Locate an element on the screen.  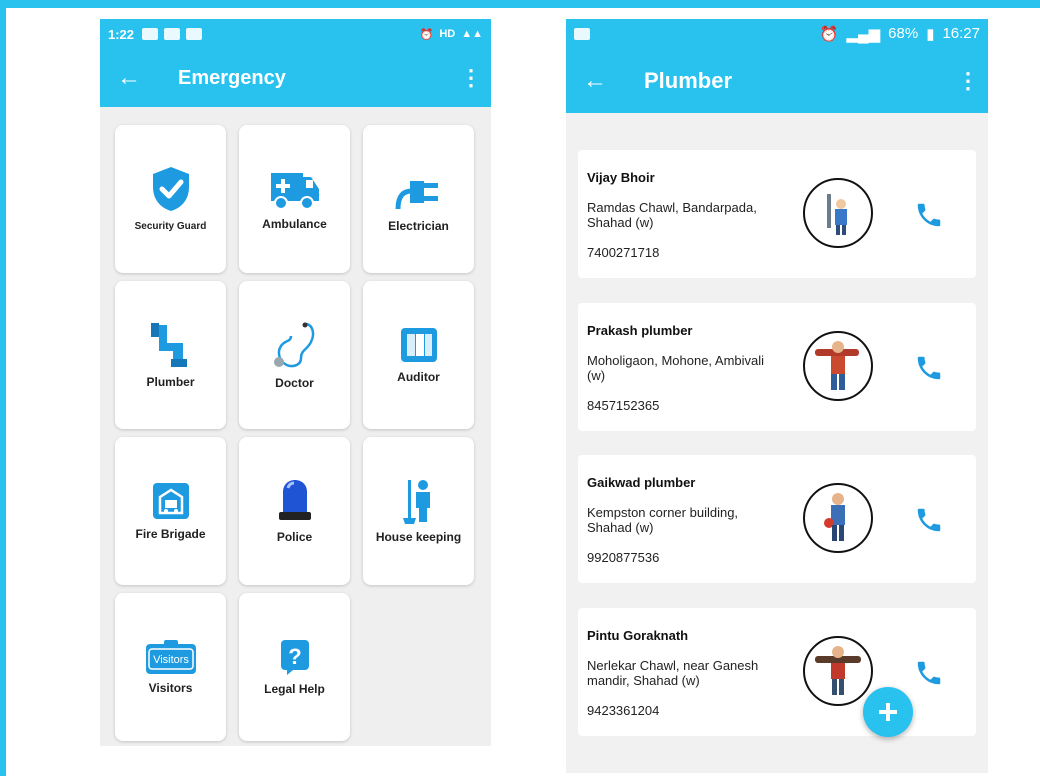
frame-border-top is located at coordinates (520, 4).